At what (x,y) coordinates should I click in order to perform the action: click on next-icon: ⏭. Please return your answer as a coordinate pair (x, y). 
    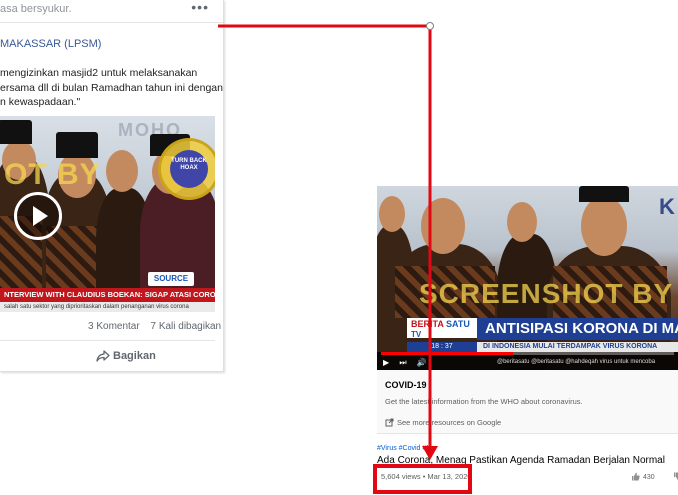
    Looking at the image, I should click on (402, 362).